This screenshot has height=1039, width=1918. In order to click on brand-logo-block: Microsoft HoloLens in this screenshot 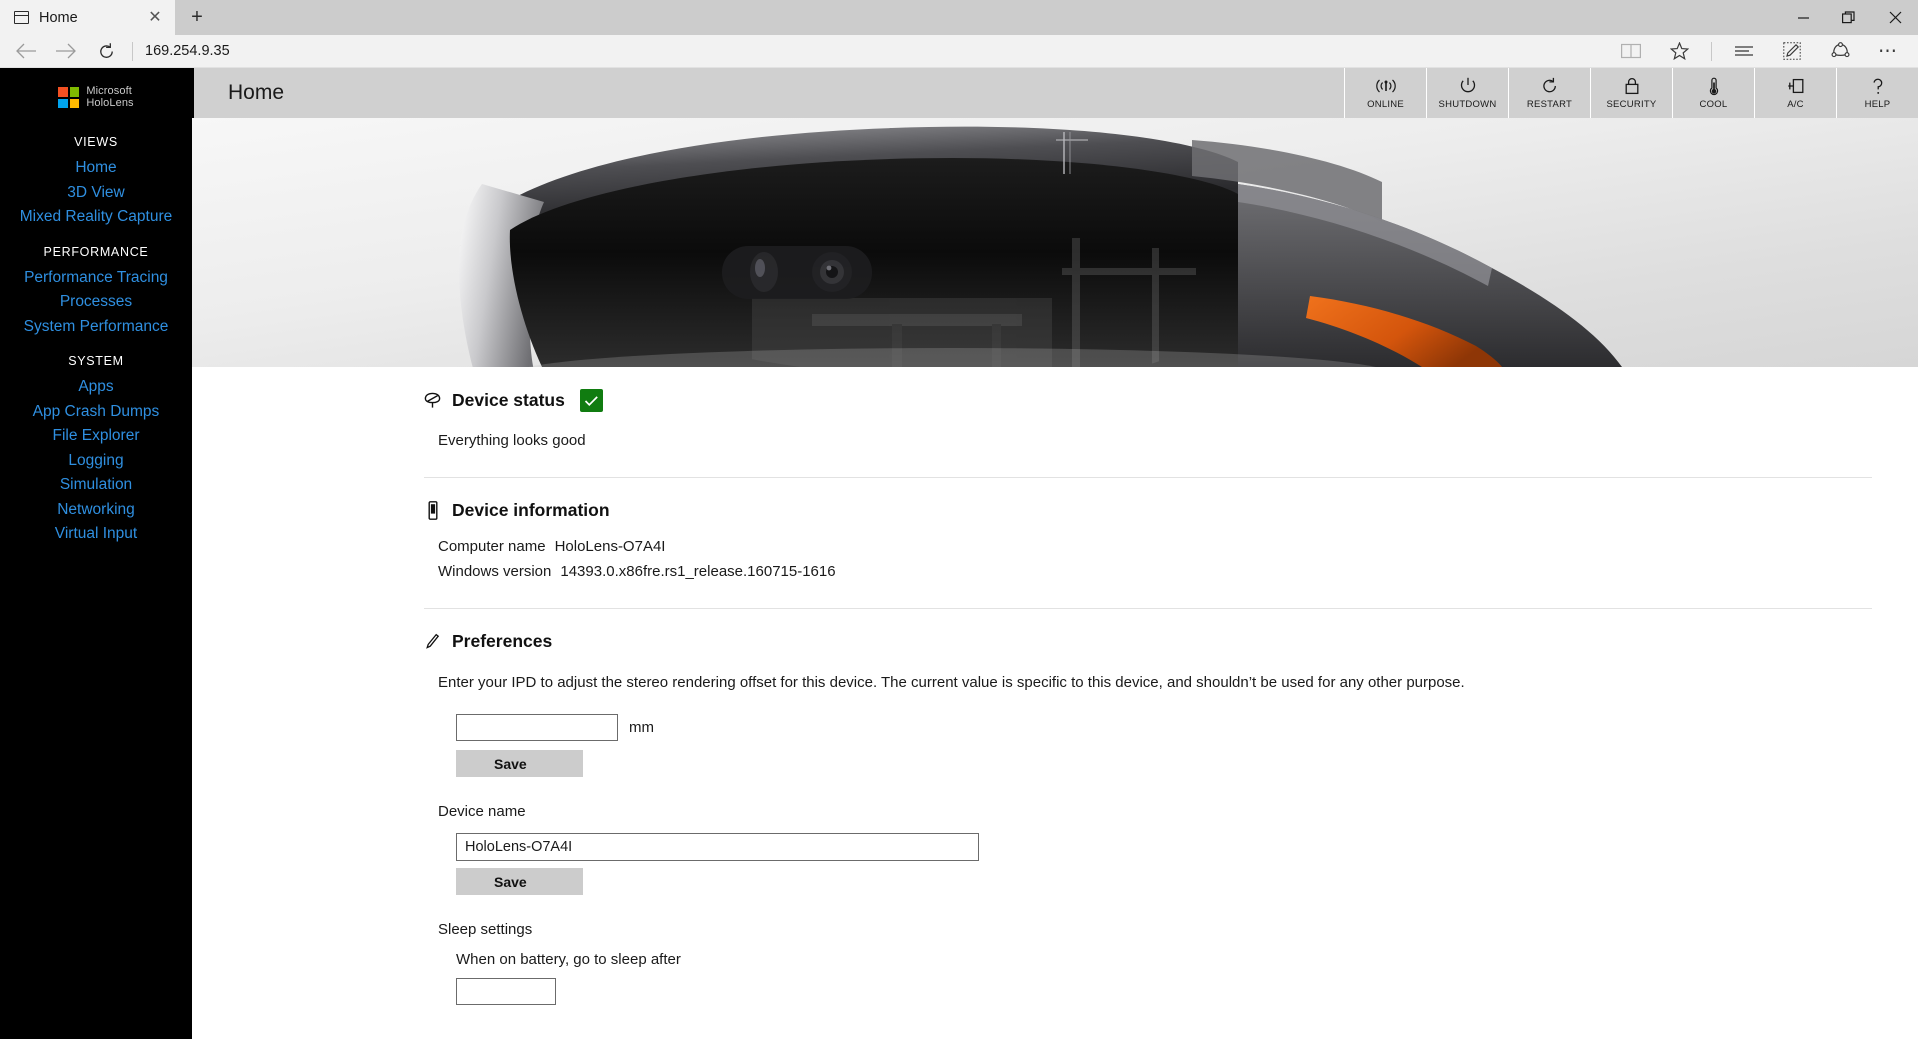, I will do `click(96, 97)`.